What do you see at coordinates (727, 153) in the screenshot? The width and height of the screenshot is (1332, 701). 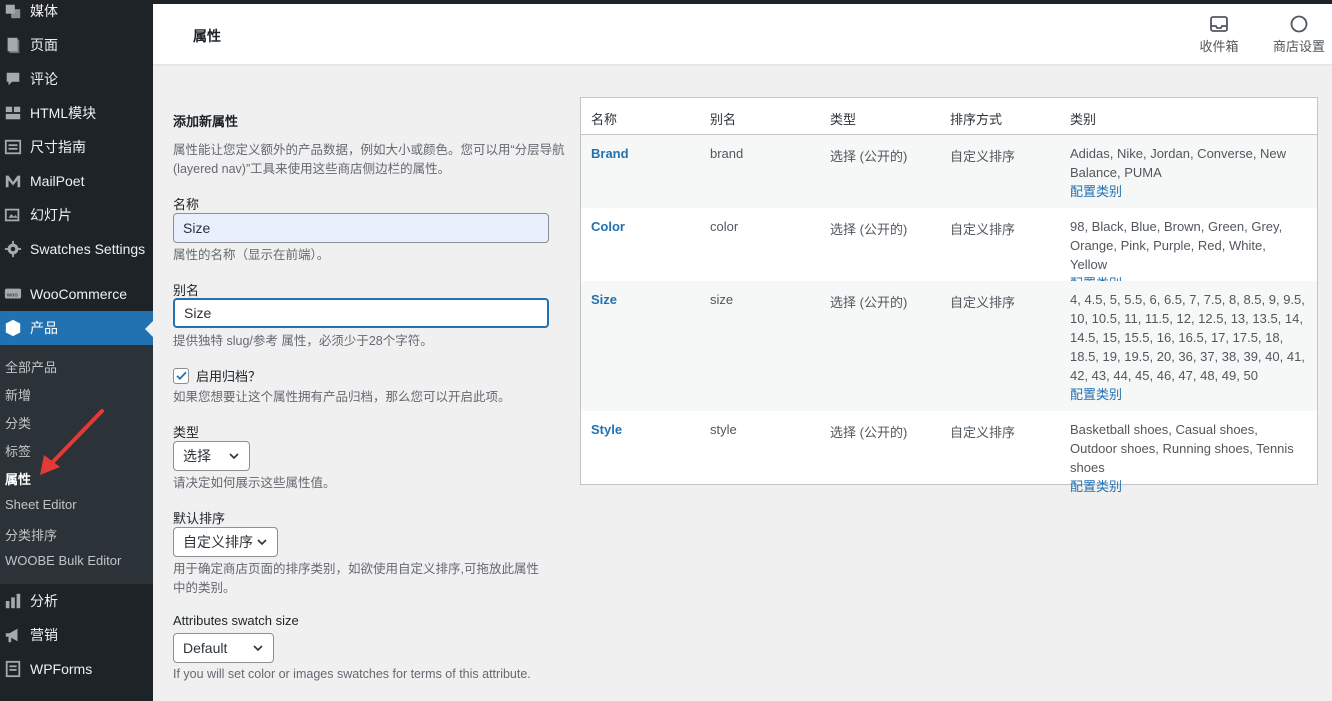 I see `attribute-slug: brand` at bounding box center [727, 153].